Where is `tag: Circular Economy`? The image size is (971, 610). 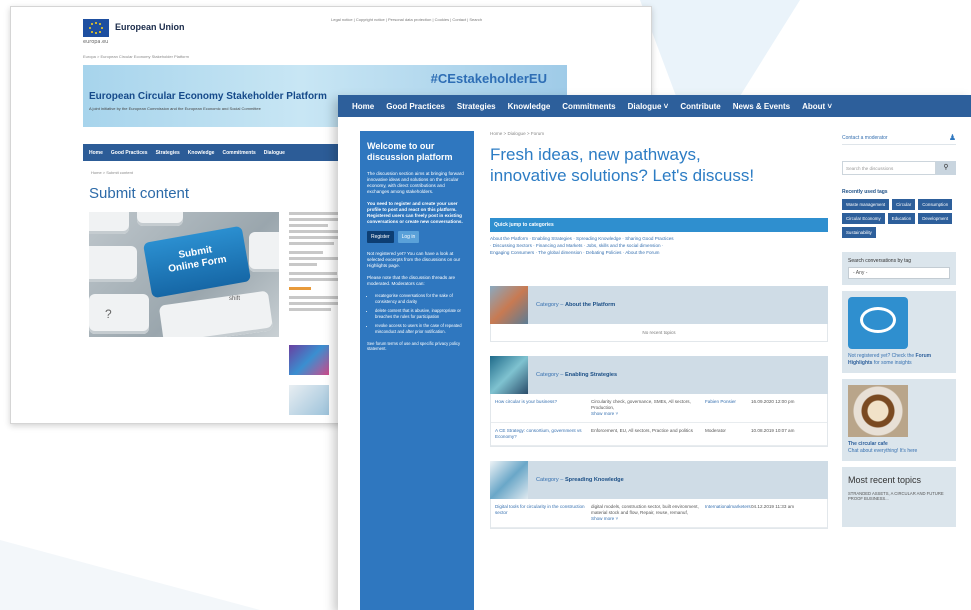
tag: Circular Economy is located at coordinates (863, 218).